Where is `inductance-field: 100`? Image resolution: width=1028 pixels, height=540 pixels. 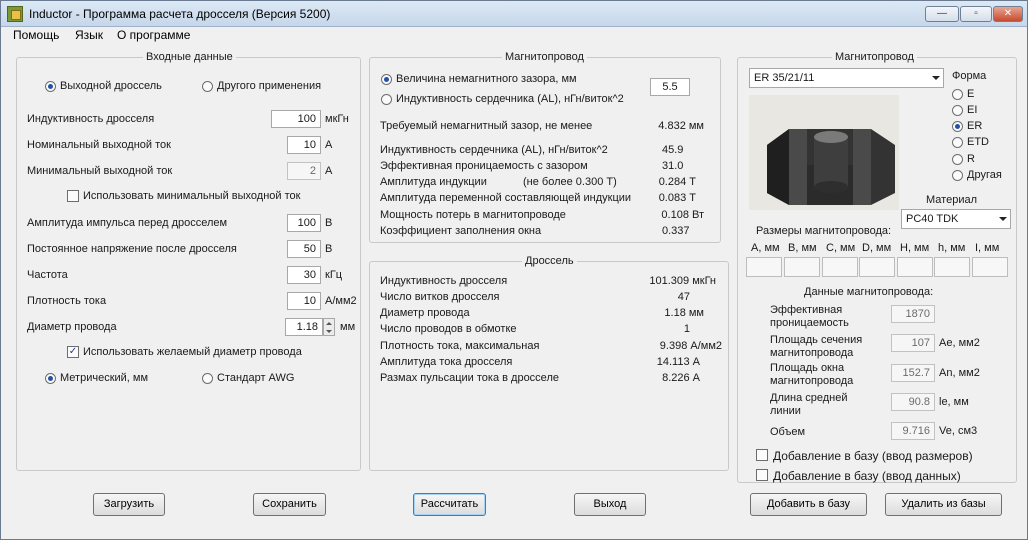
inductance-field: 100 is located at coordinates (296, 119).